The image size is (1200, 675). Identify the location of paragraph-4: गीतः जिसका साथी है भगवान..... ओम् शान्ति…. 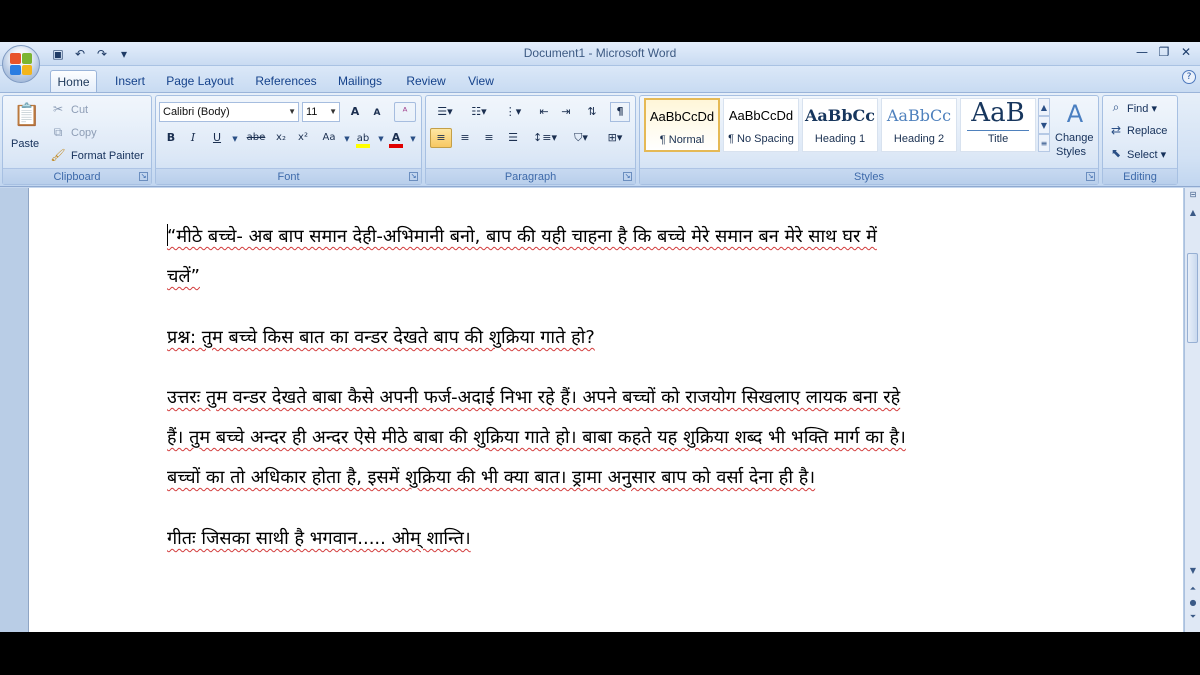
(319, 538).